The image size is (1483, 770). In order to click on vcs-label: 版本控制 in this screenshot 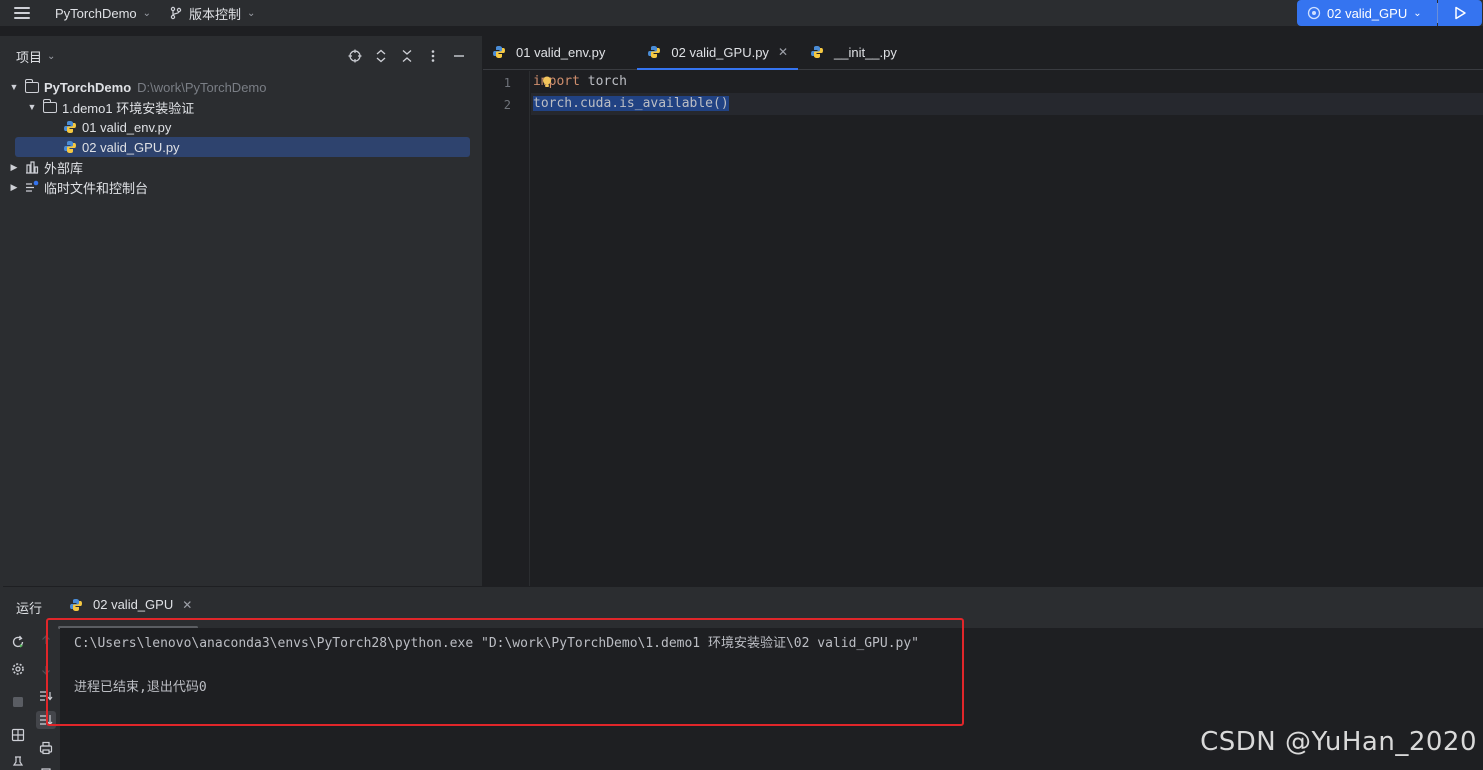, I will do `click(215, 14)`.